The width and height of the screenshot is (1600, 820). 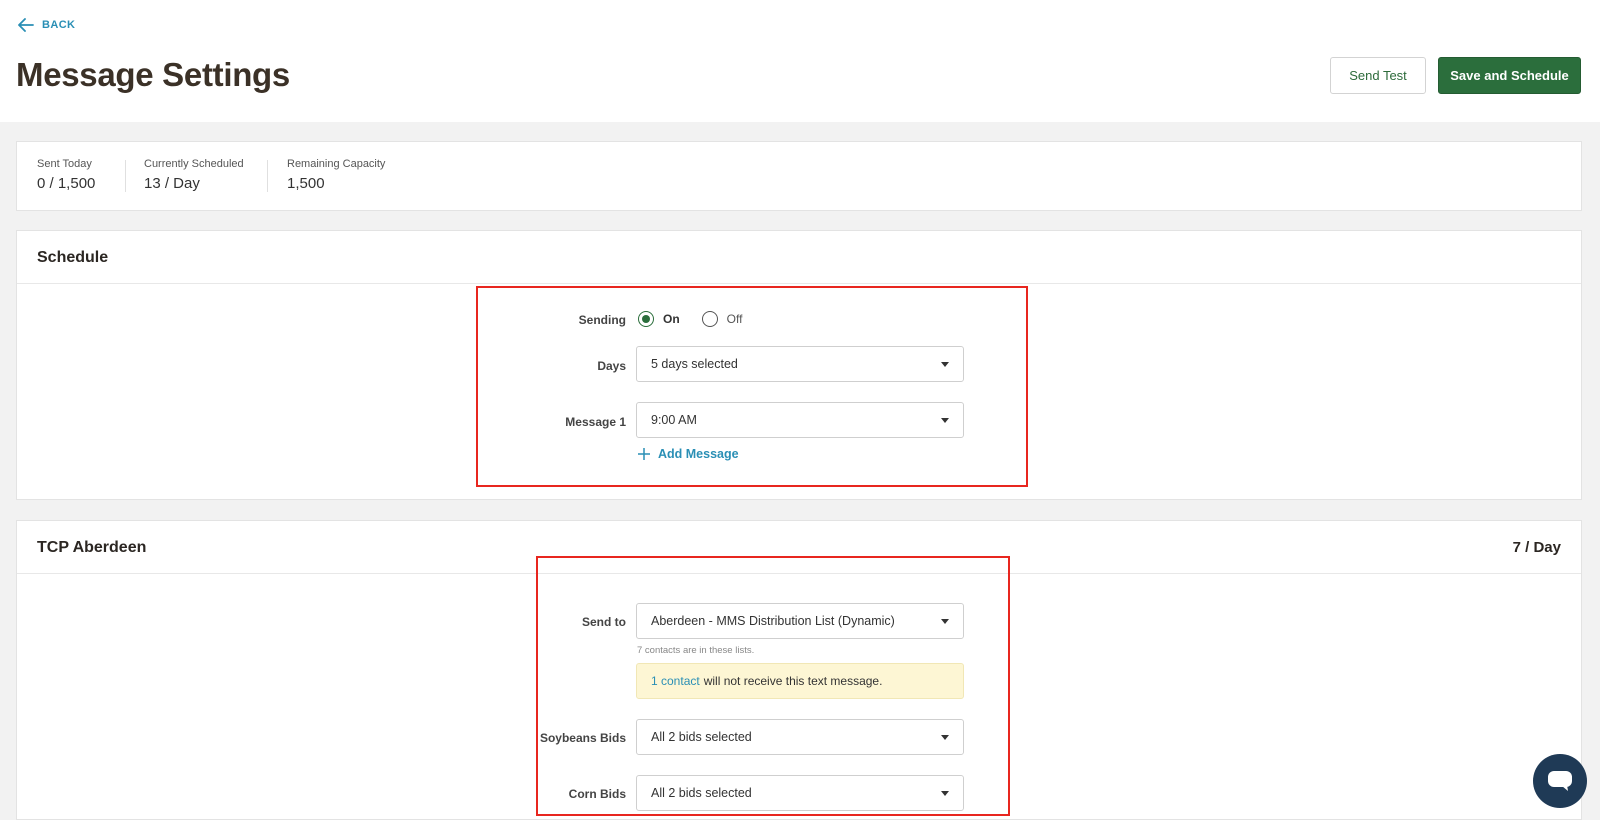 What do you see at coordinates (800, 793) in the screenshot?
I see `corn-bids-select: All 2 bids selected` at bounding box center [800, 793].